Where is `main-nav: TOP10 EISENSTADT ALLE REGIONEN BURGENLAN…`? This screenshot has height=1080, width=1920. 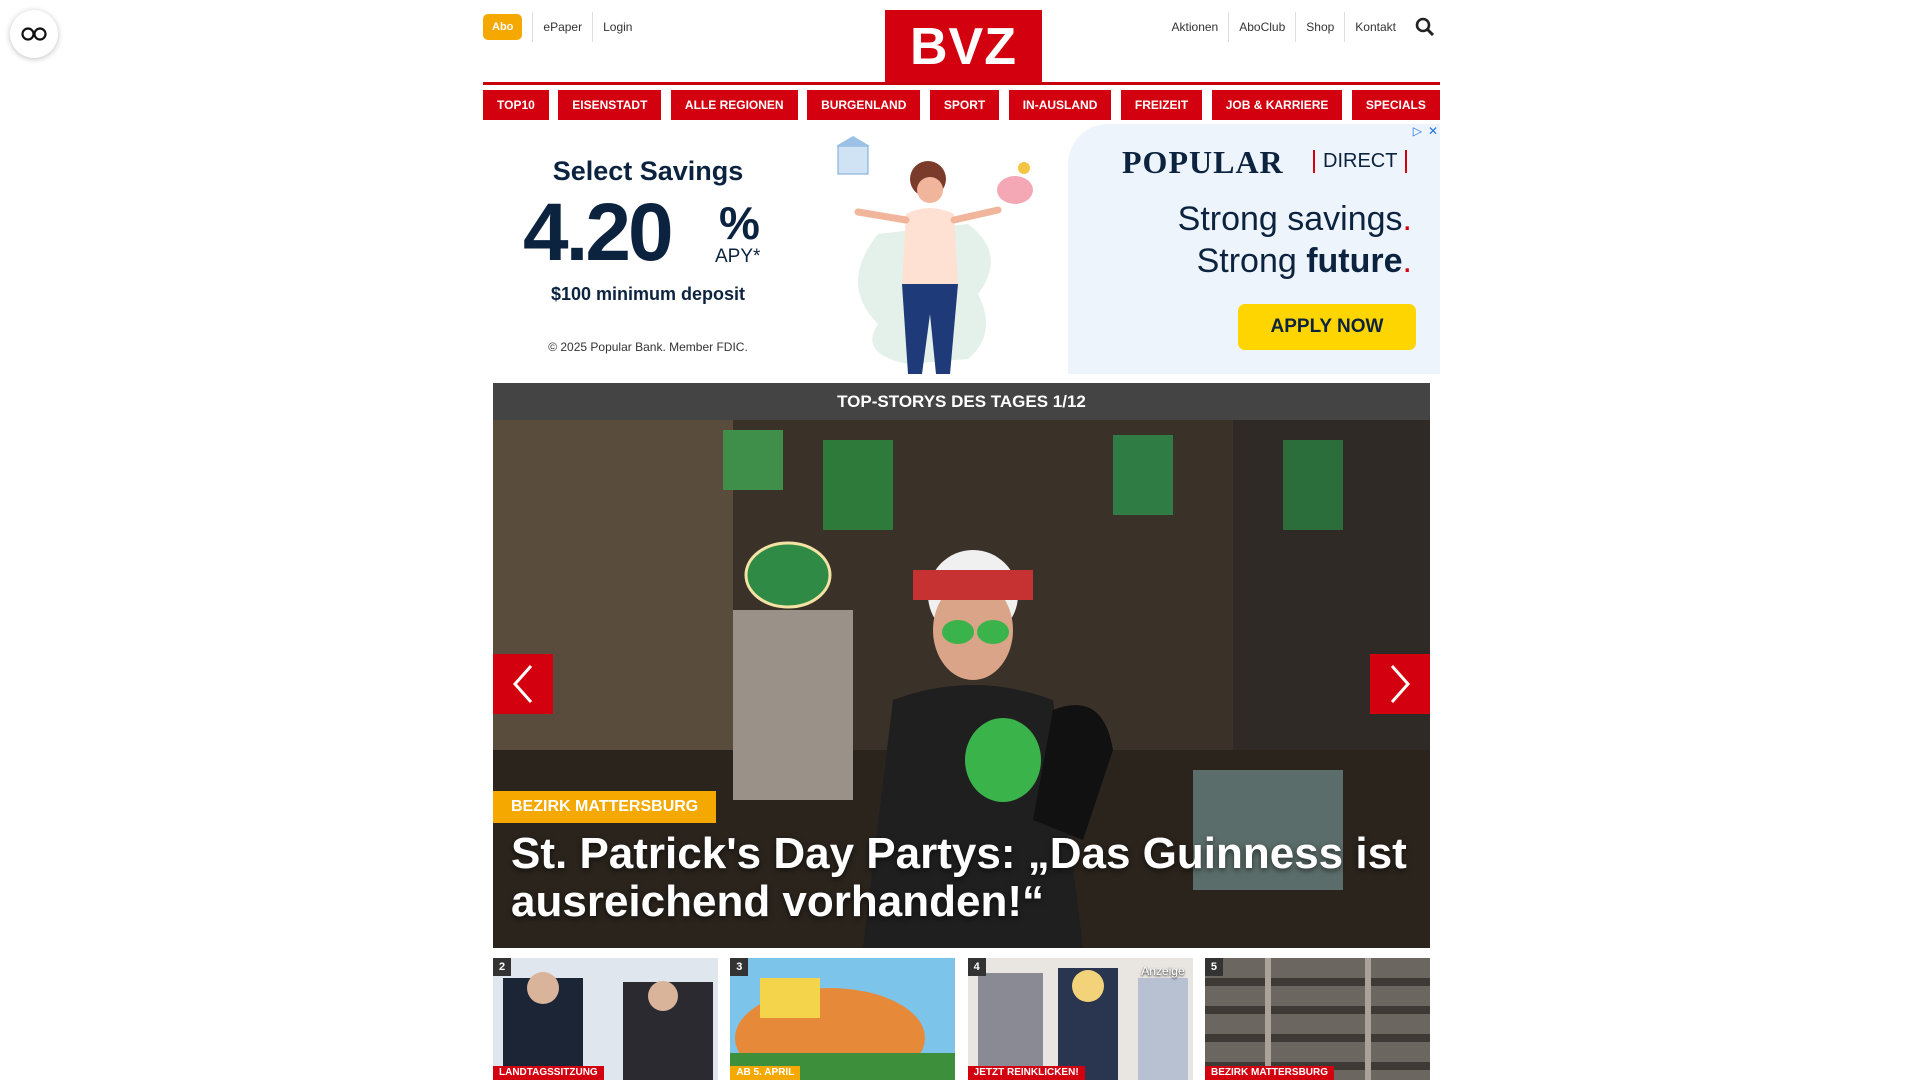 main-nav: TOP10 EISENSTADT ALLE REGIONEN BURGENLAN… is located at coordinates (961, 105).